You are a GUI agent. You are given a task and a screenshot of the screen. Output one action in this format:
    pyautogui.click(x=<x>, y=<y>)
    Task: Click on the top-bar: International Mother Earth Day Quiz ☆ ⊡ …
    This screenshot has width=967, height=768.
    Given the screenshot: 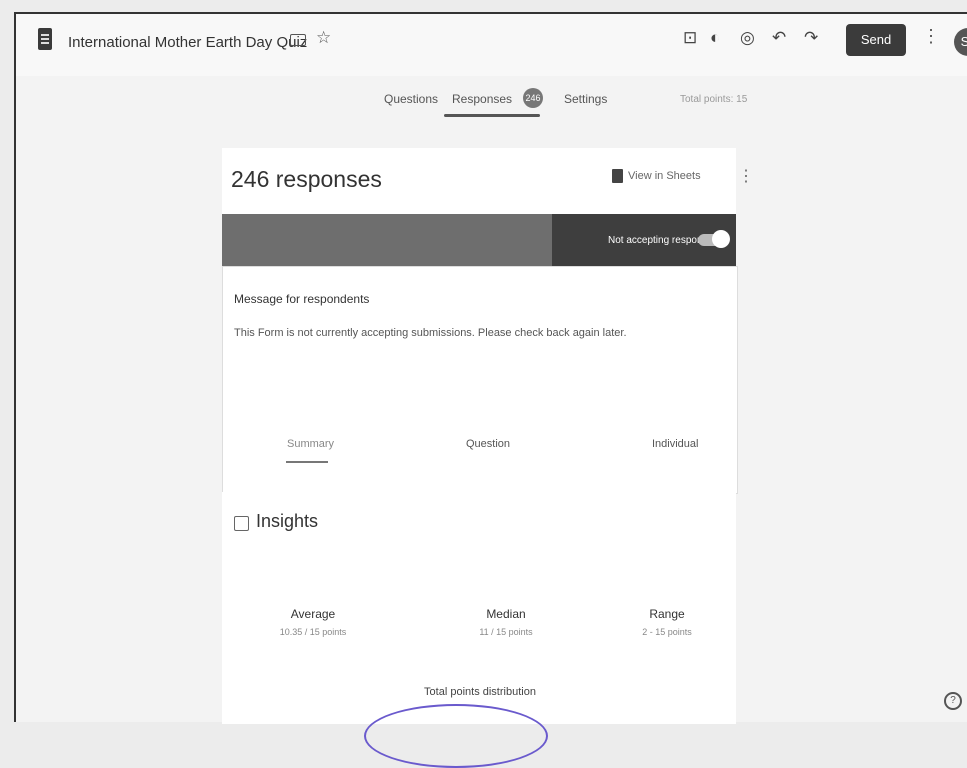 What is the action you would take?
    pyautogui.click(x=491, y=45)
    